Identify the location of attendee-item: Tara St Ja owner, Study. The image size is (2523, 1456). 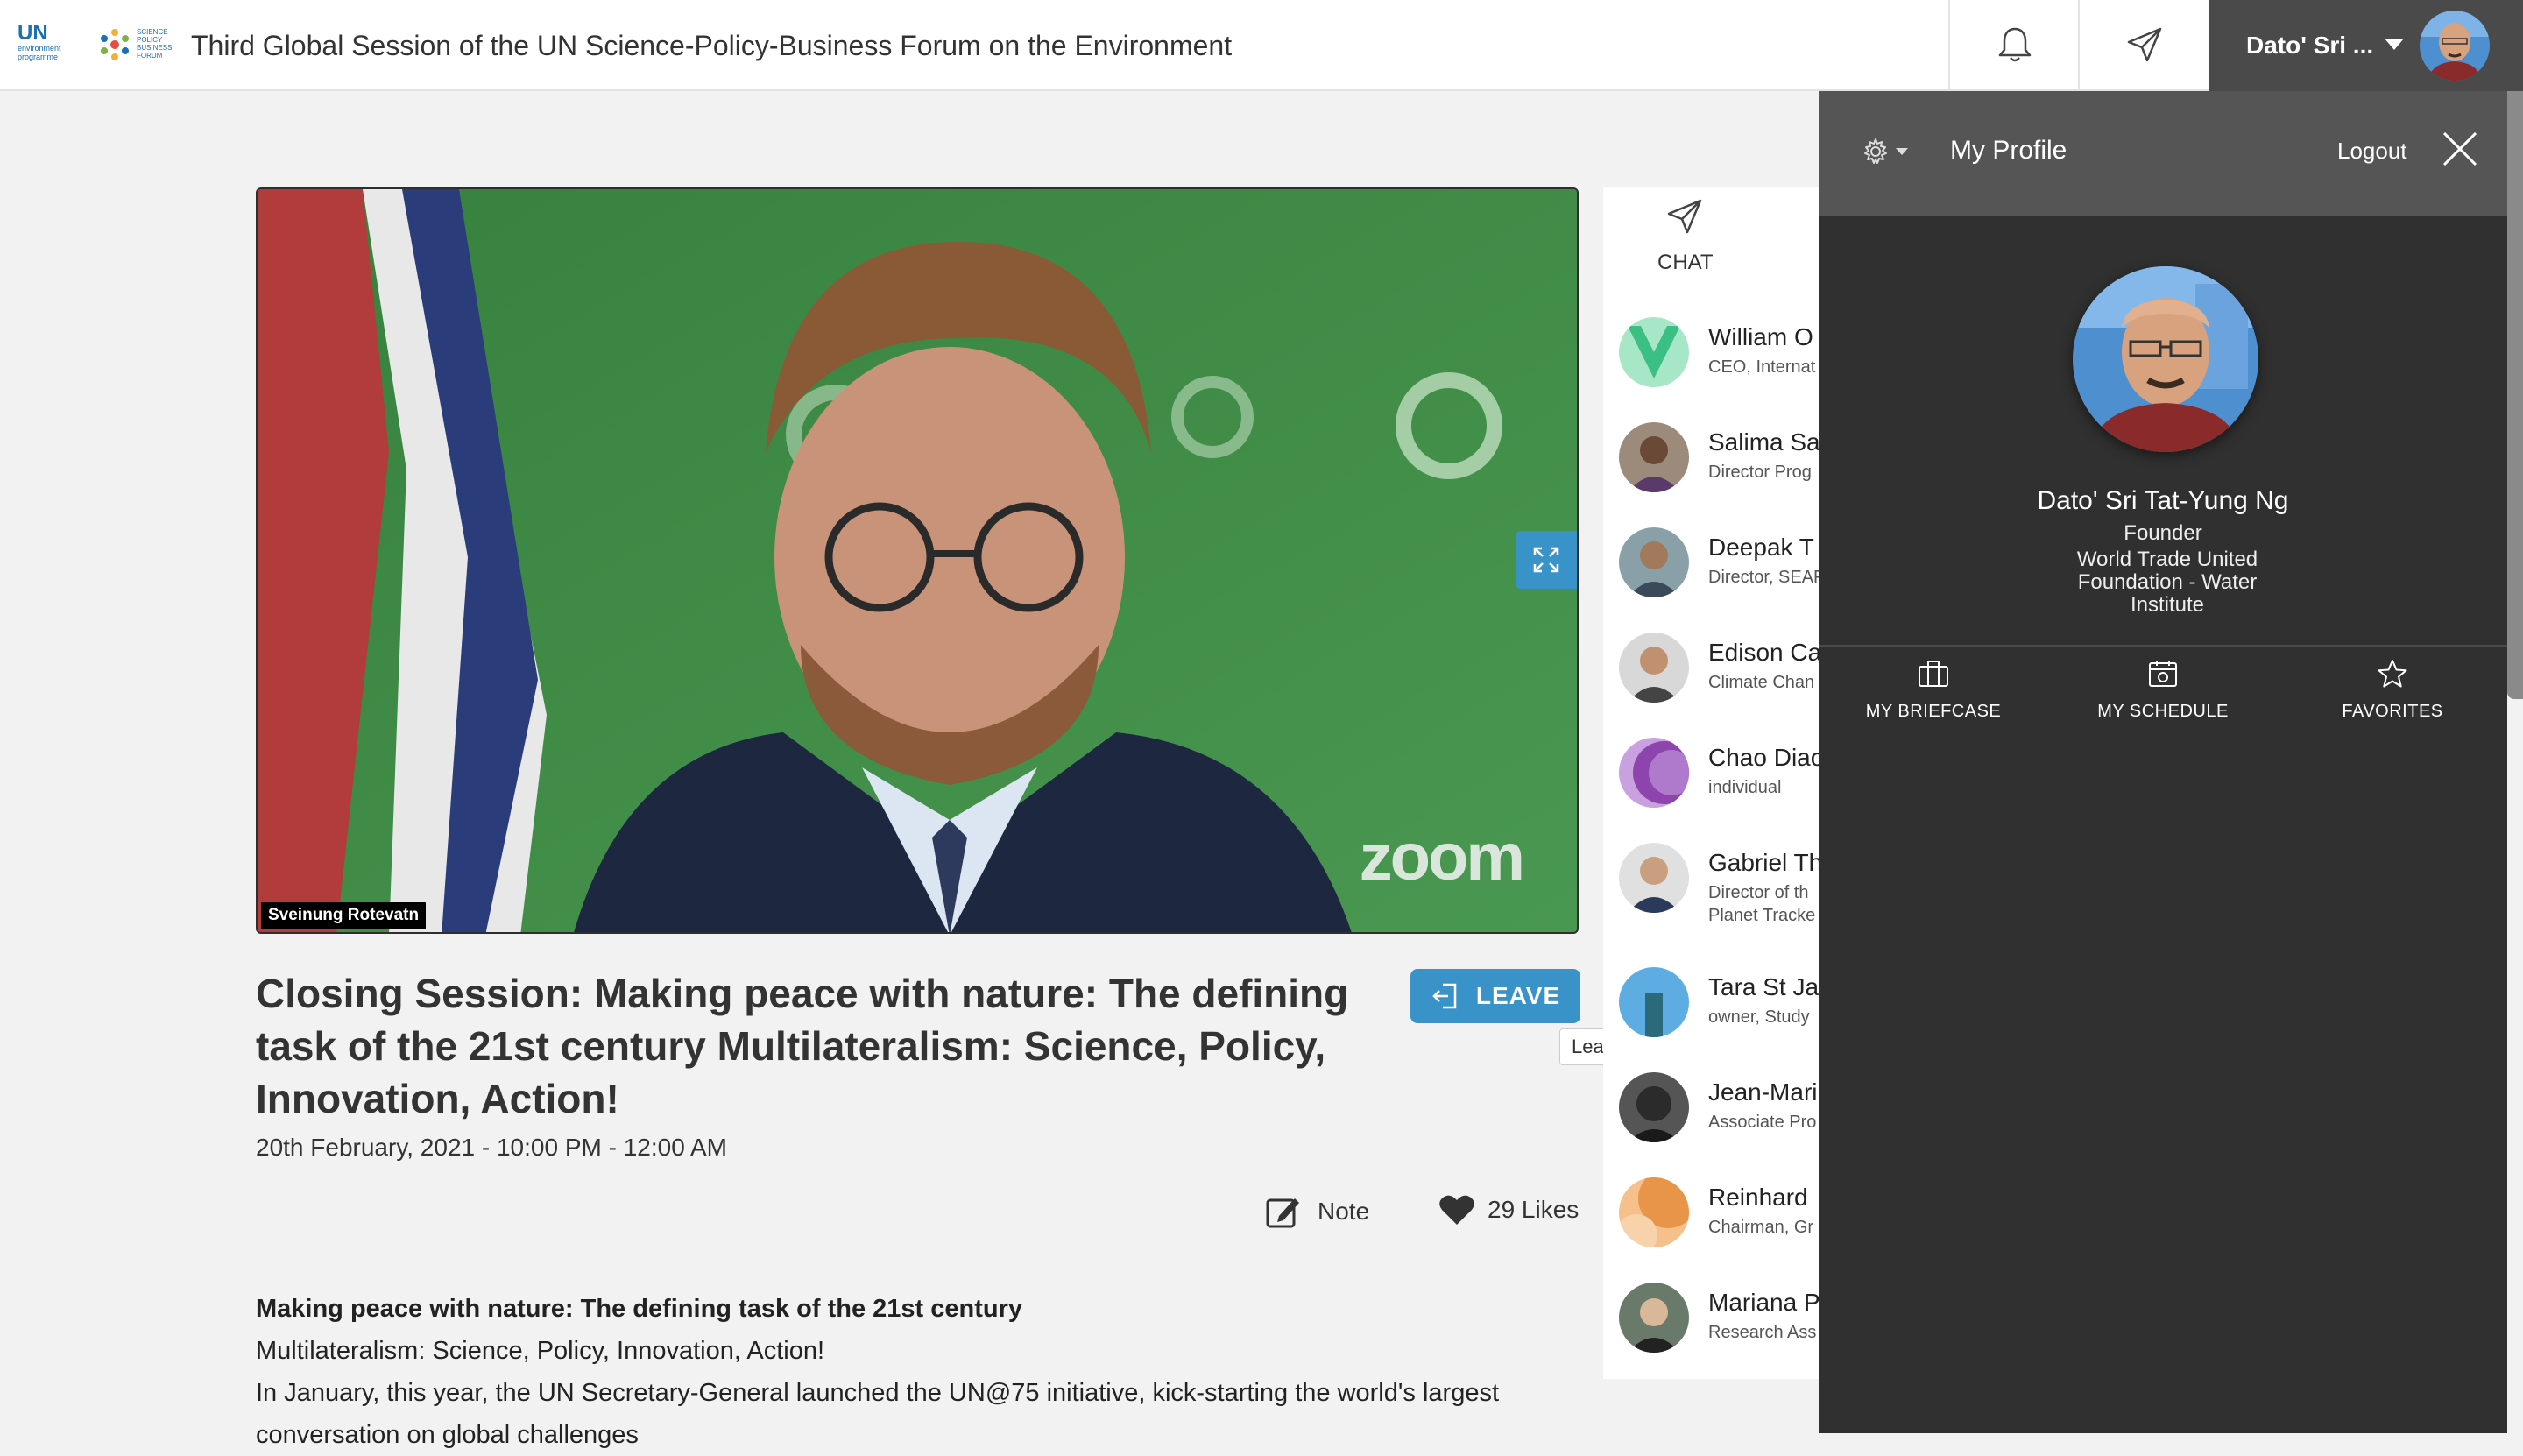
(1712, 1019).